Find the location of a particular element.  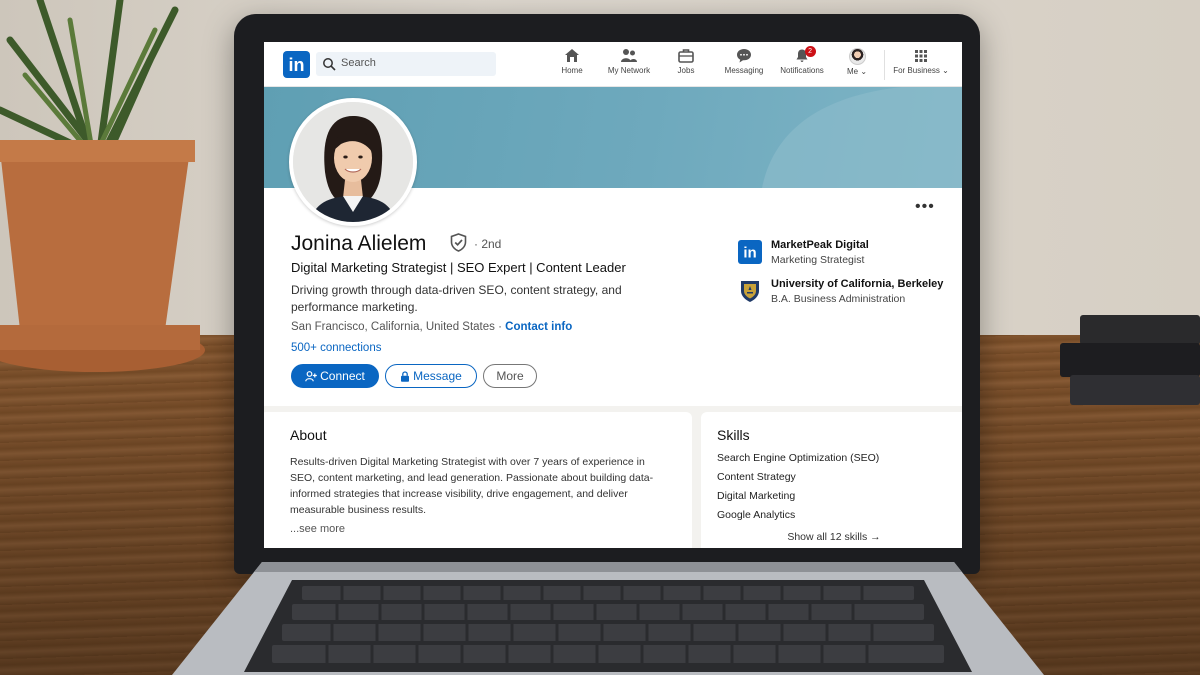

profile-photo is located at coordinates (353, 162).